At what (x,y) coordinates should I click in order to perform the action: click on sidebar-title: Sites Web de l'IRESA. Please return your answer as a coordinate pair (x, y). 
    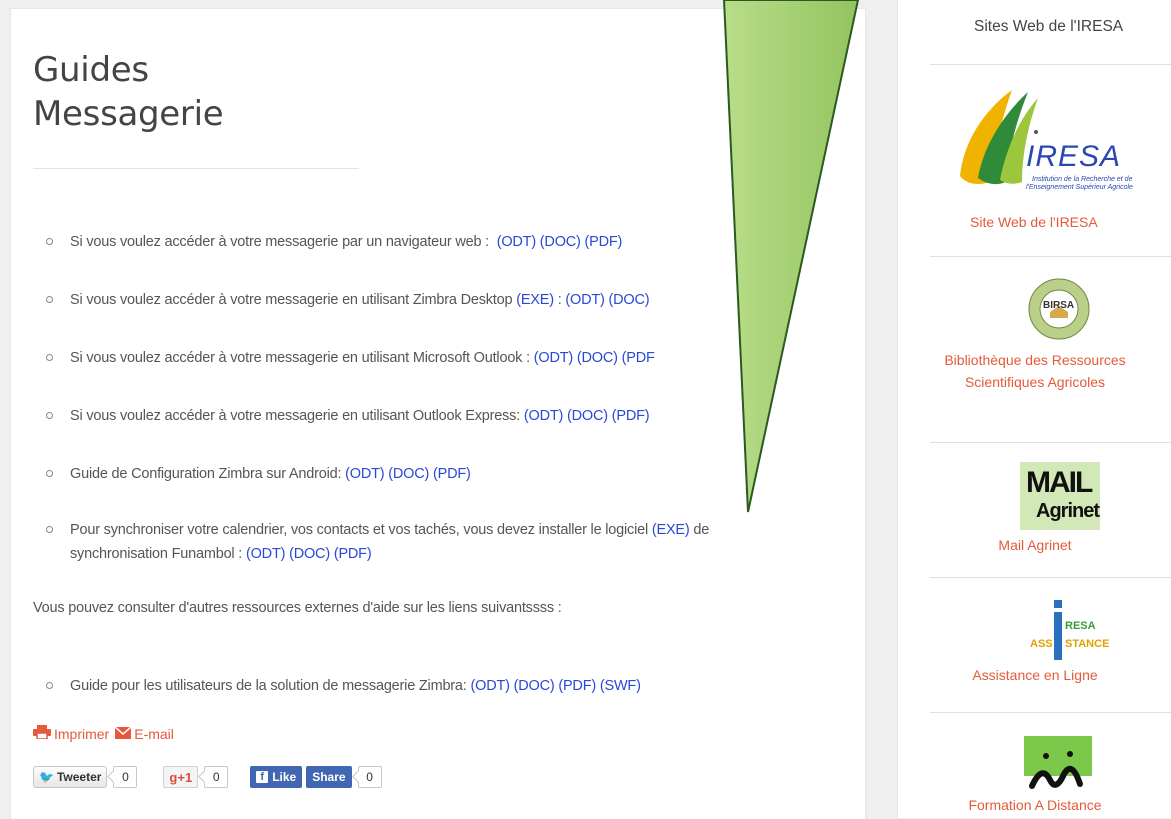
    Looking at the image, I should click on (1049, 26).